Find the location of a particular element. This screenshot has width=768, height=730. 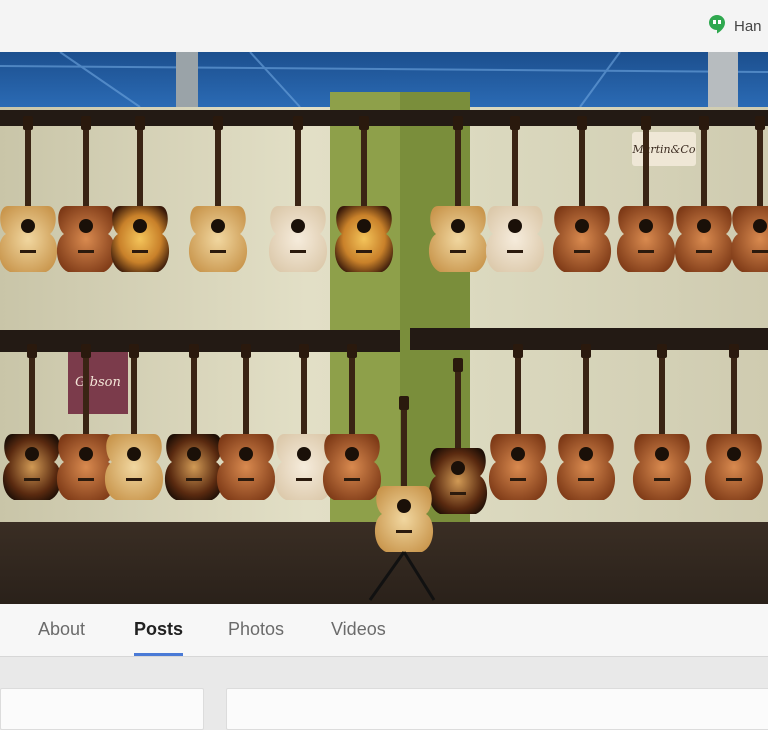

martin-sign: Martin&Co is located at coordinates (664, 149).